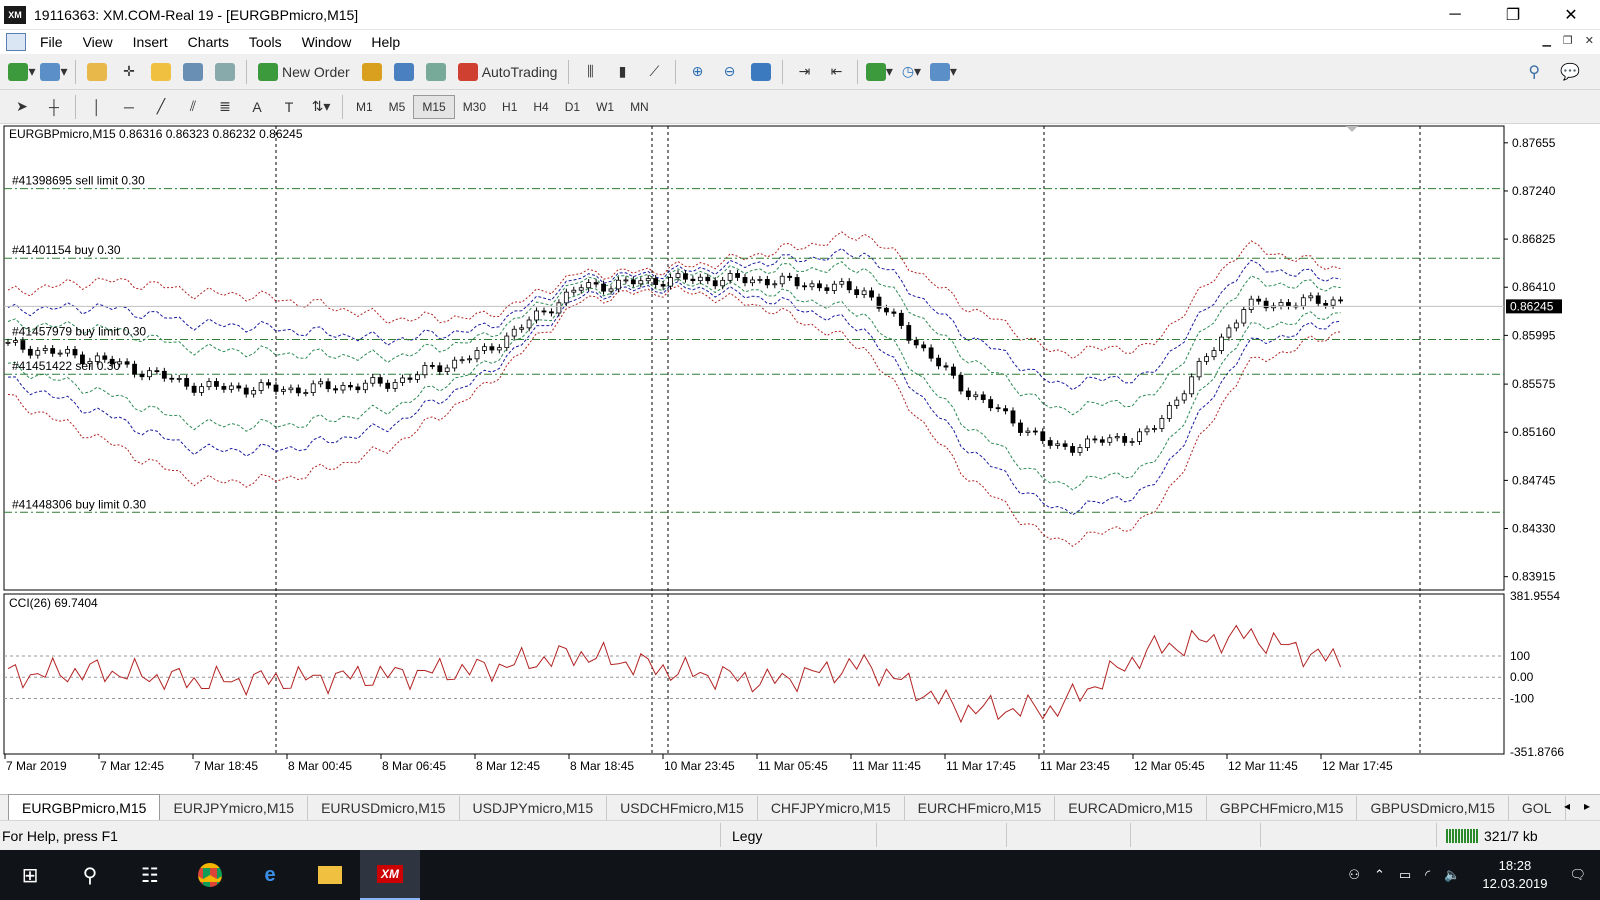  Describe the element at coordinates (943, 72) in the screenshot. I see `templates-button: ▾` at that location.